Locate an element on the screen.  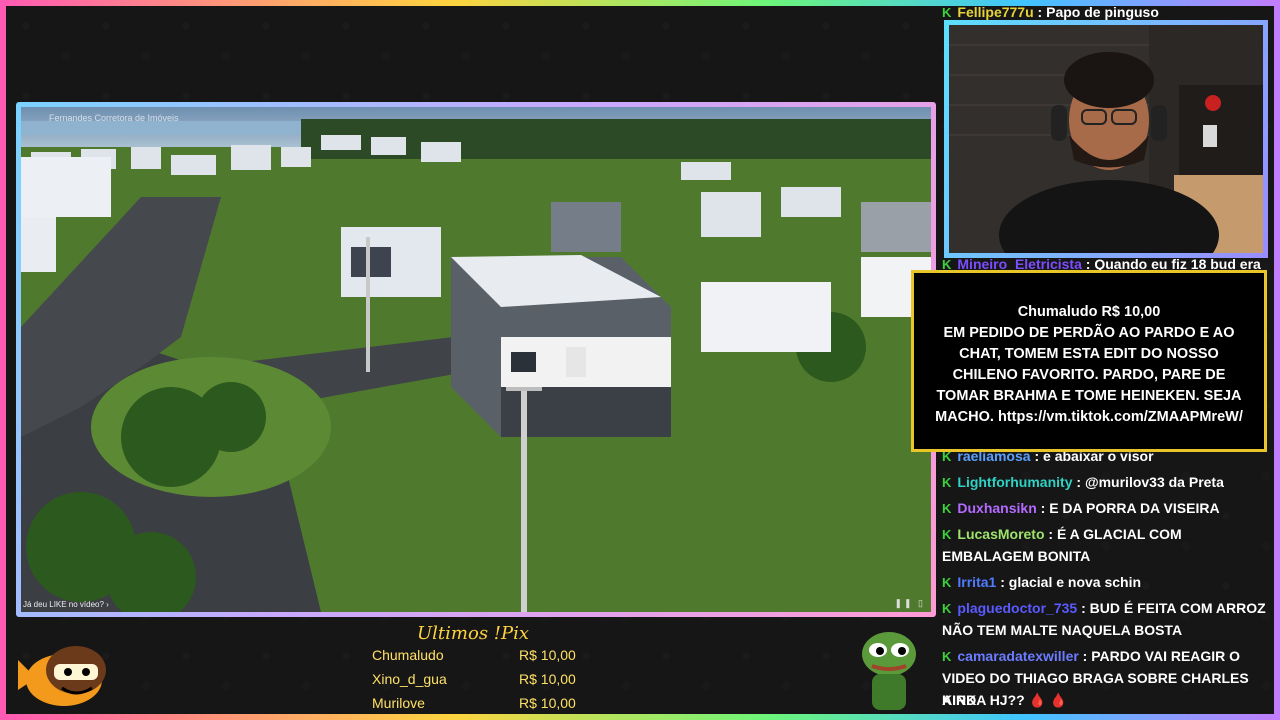
chat-message: K Lightforhumanity : @murilov33 da Preta is located at coordinates (1083, 482).